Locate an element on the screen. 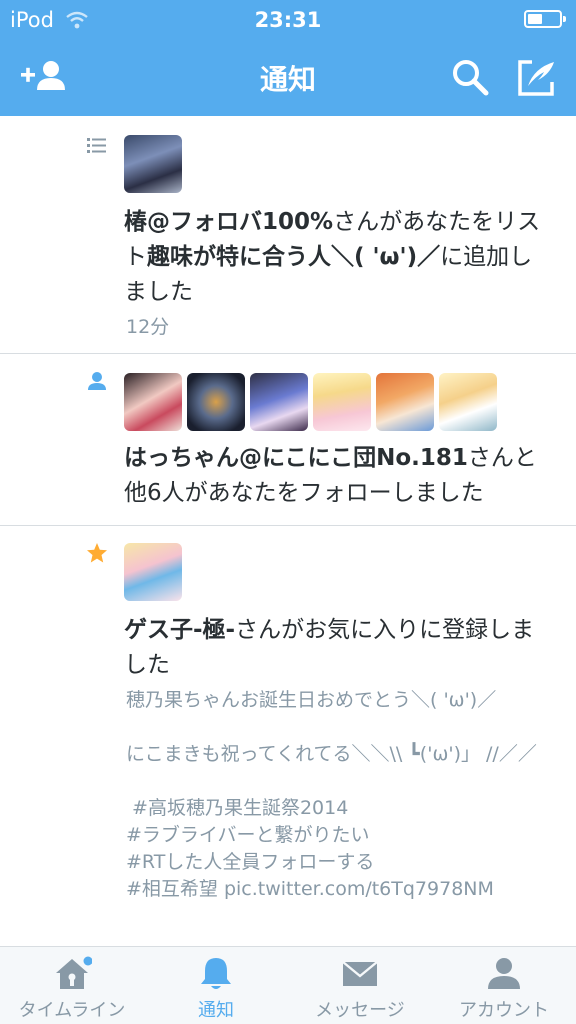  compose-button is located at coordinates (536, 78).